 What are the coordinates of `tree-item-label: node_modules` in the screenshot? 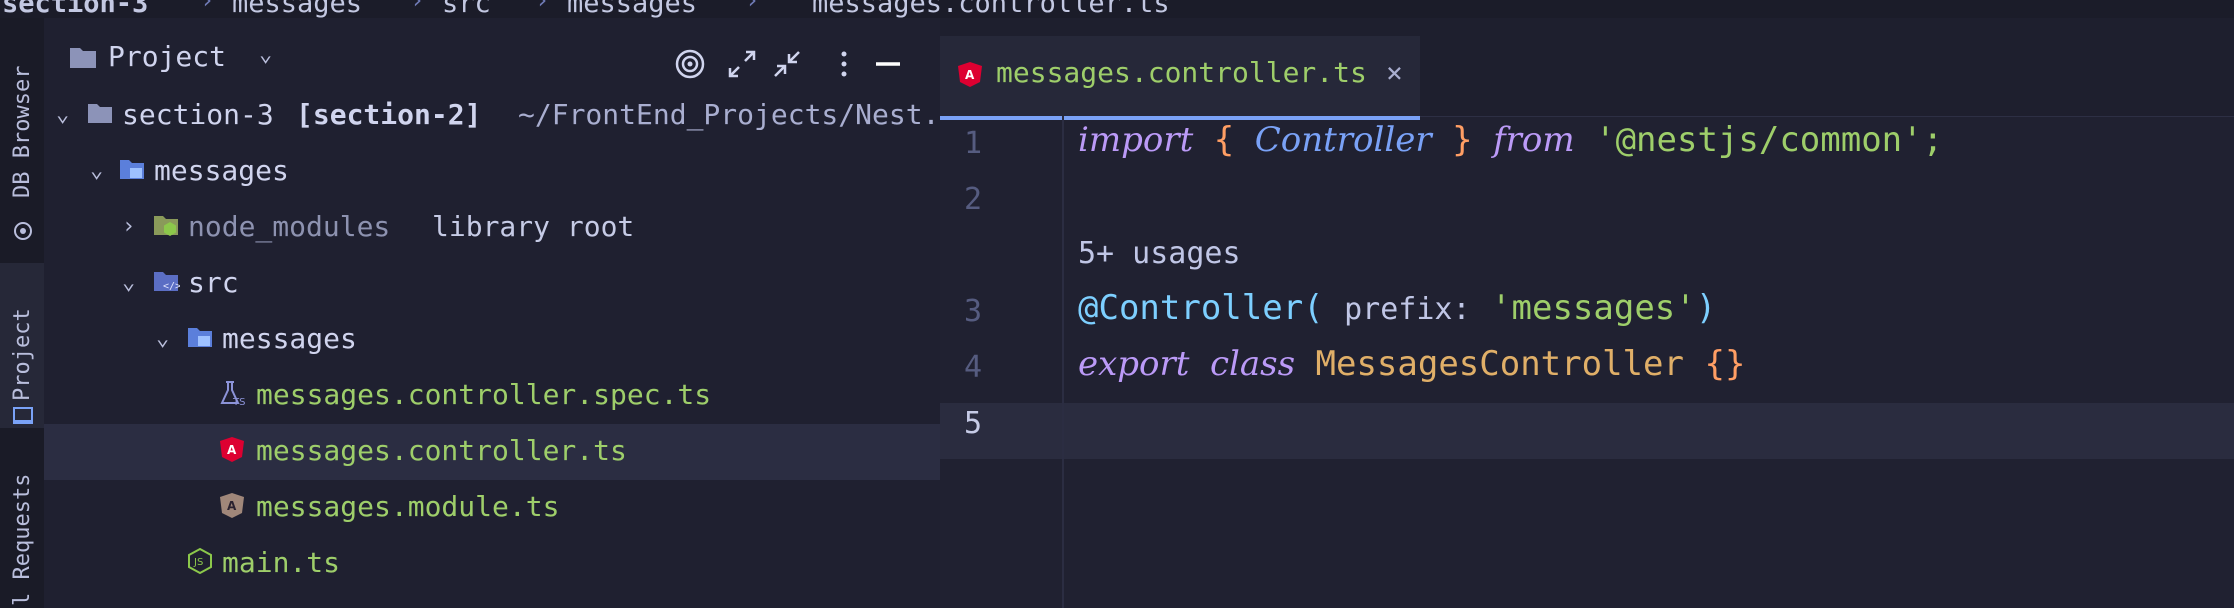 It's located at (289, 226).